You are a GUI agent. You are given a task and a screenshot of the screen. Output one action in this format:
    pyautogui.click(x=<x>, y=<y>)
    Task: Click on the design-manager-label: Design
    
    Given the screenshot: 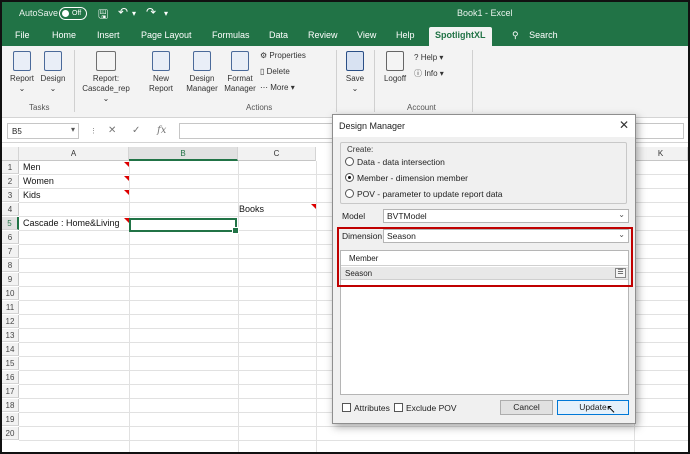 What is the action you would take?
    pyautogui.click(x=202, y=78)
    